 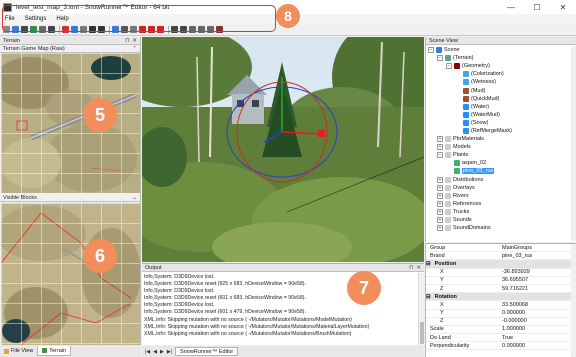 What do you see at coordinates (421, 309) in the screenshot?
I see `output-scrollbar` at bounding box center [421, 309].